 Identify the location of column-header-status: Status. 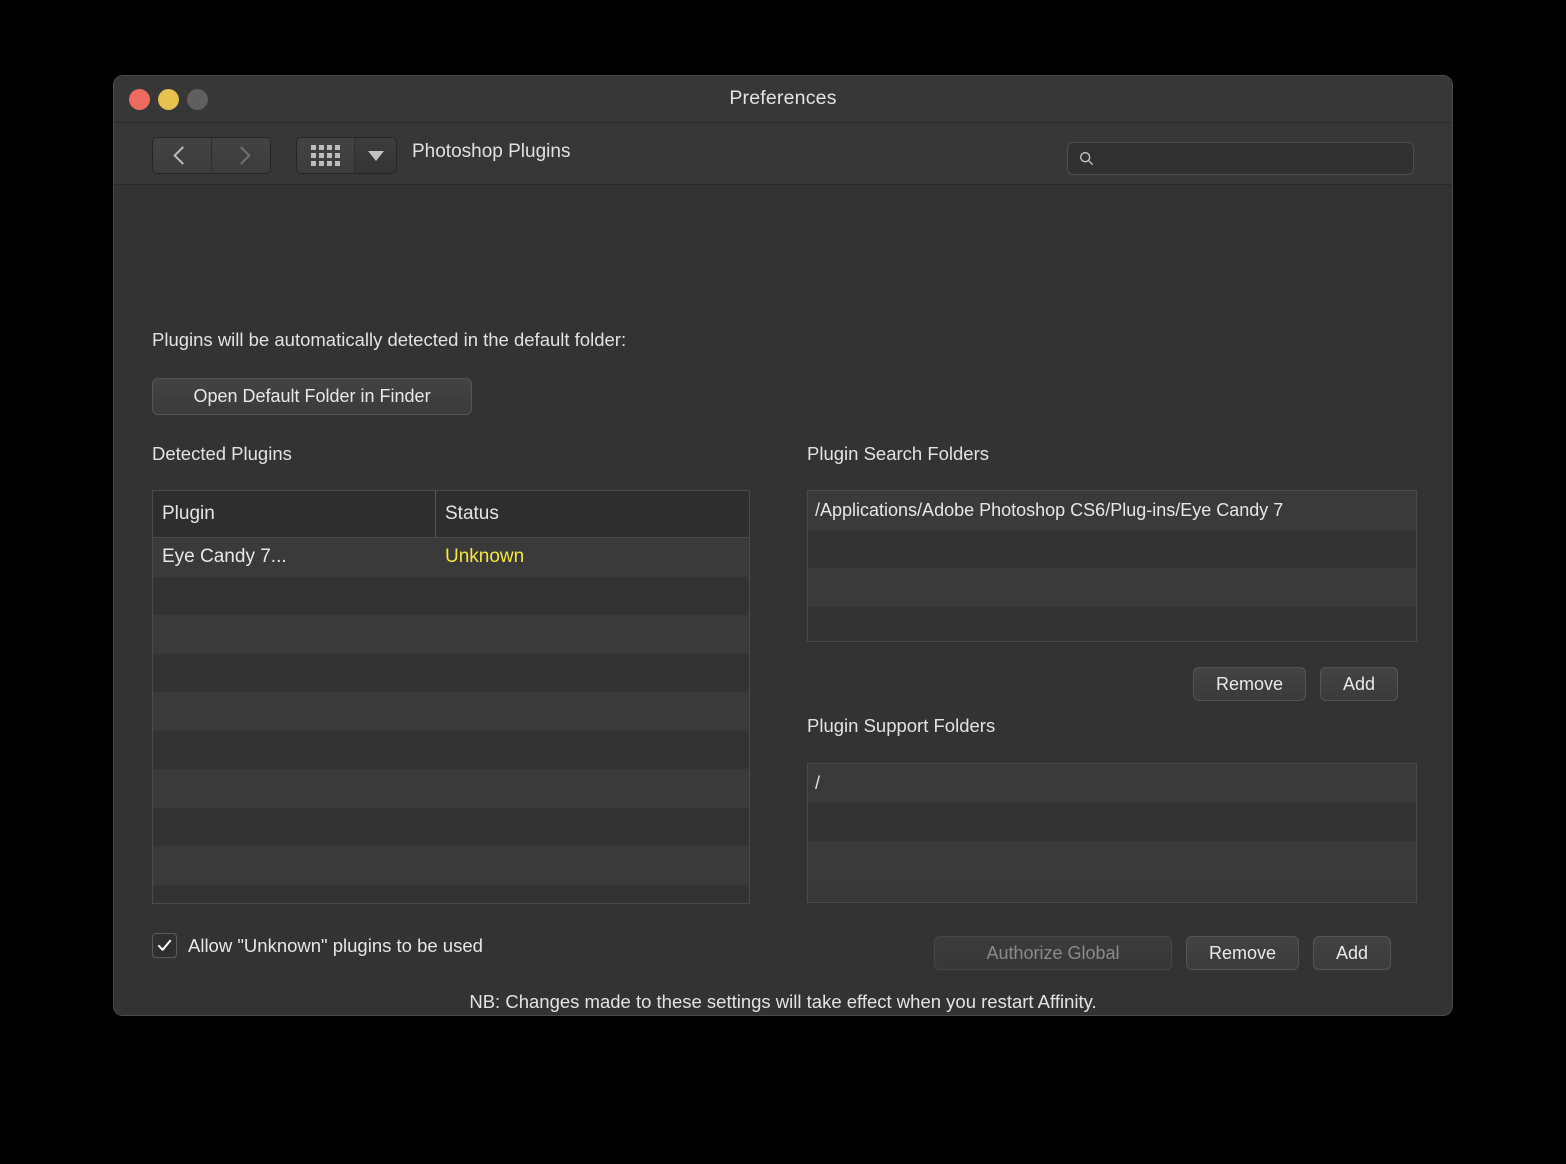
(592, 514).